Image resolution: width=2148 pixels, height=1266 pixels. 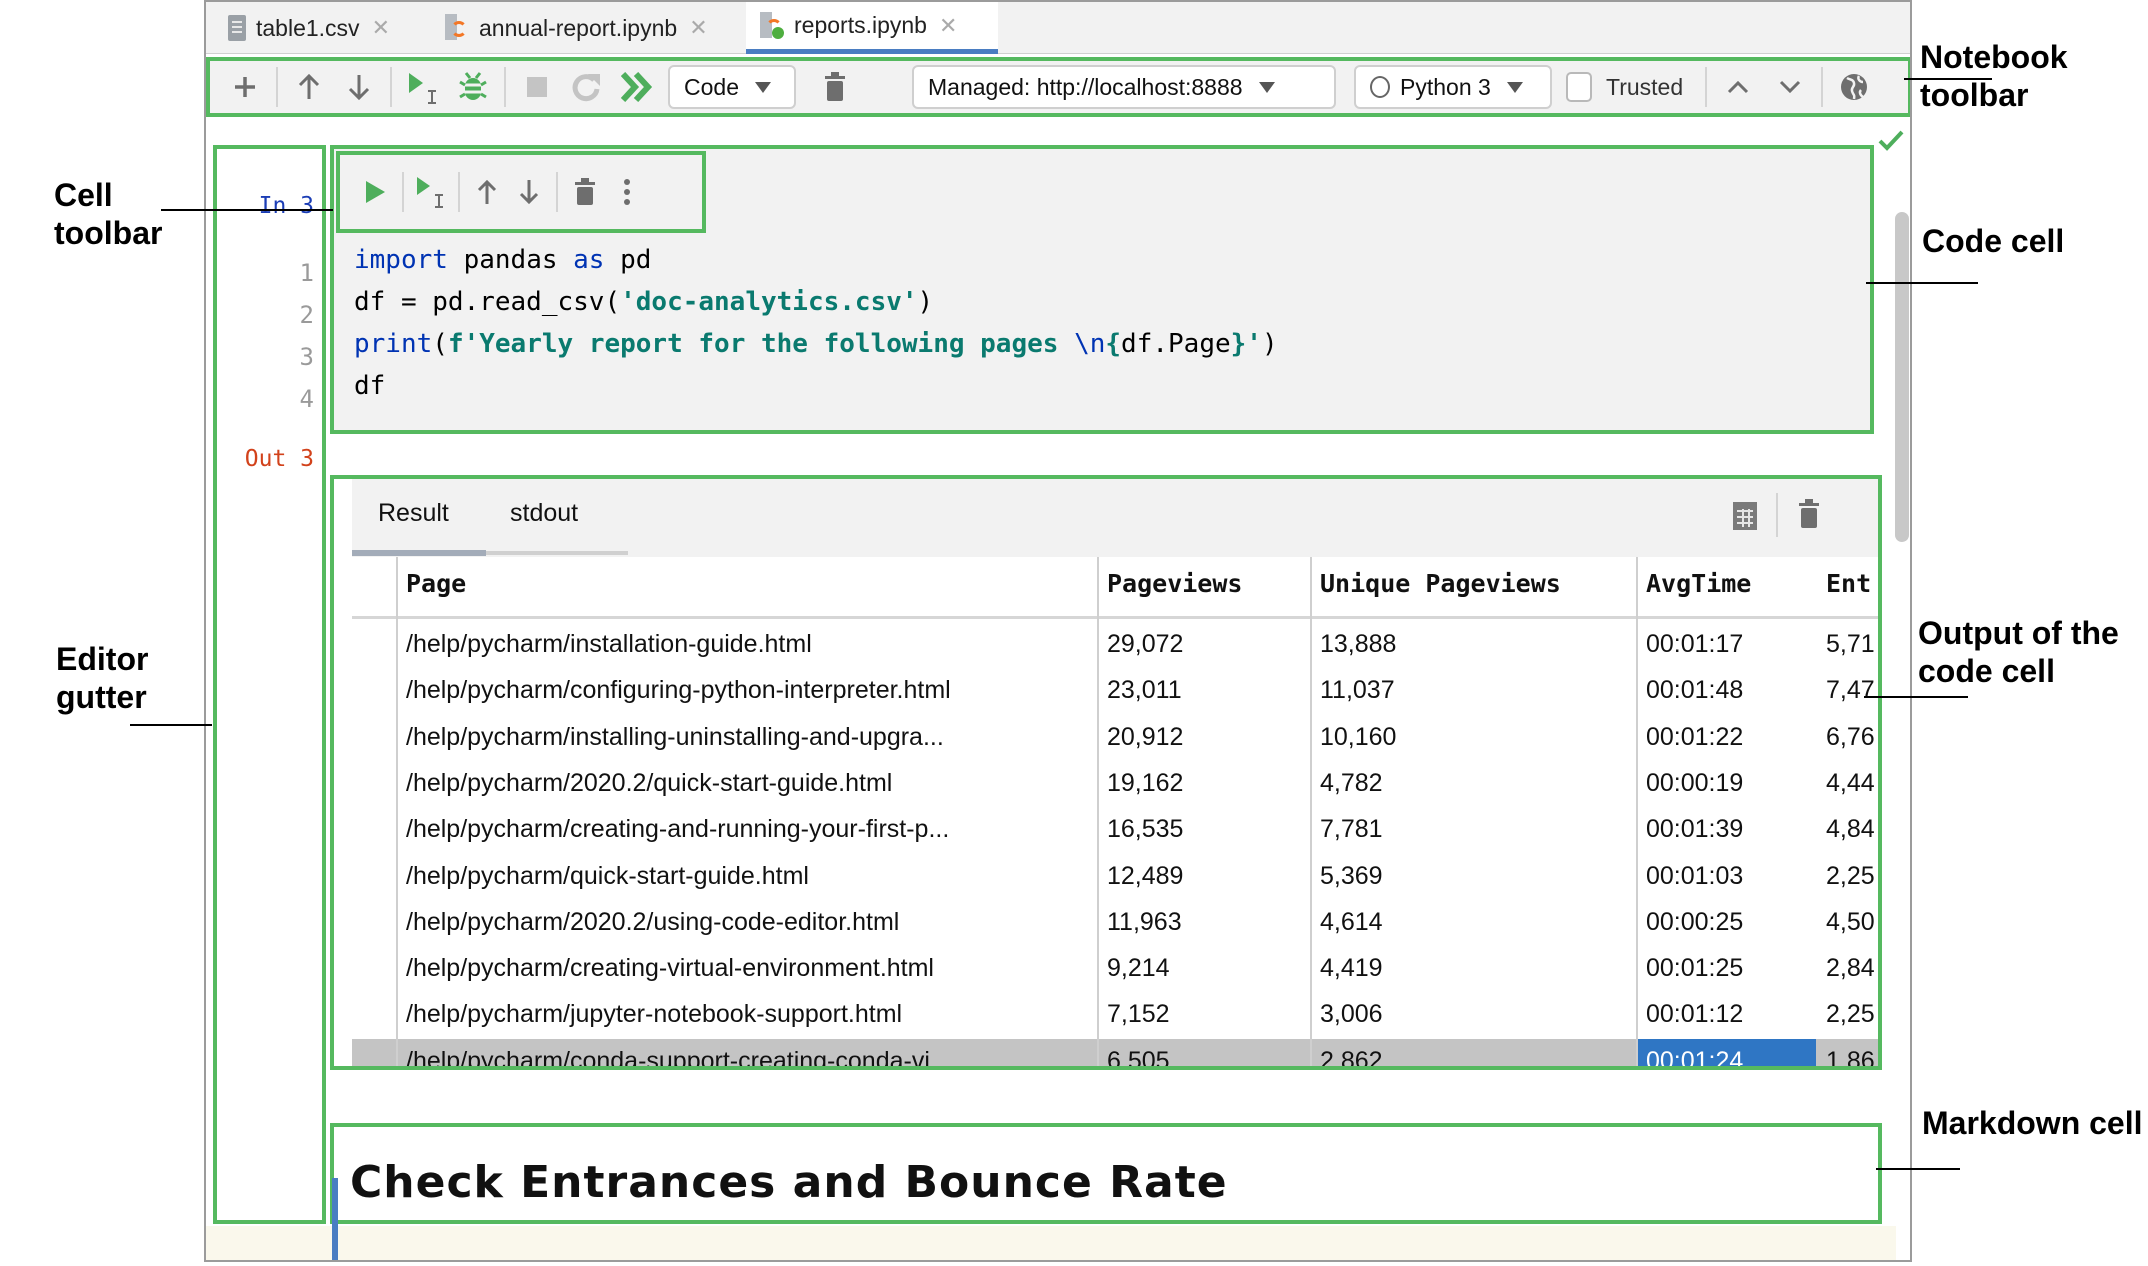 I want to click on table-cell: 20,912, so click(x=1145, y=737).